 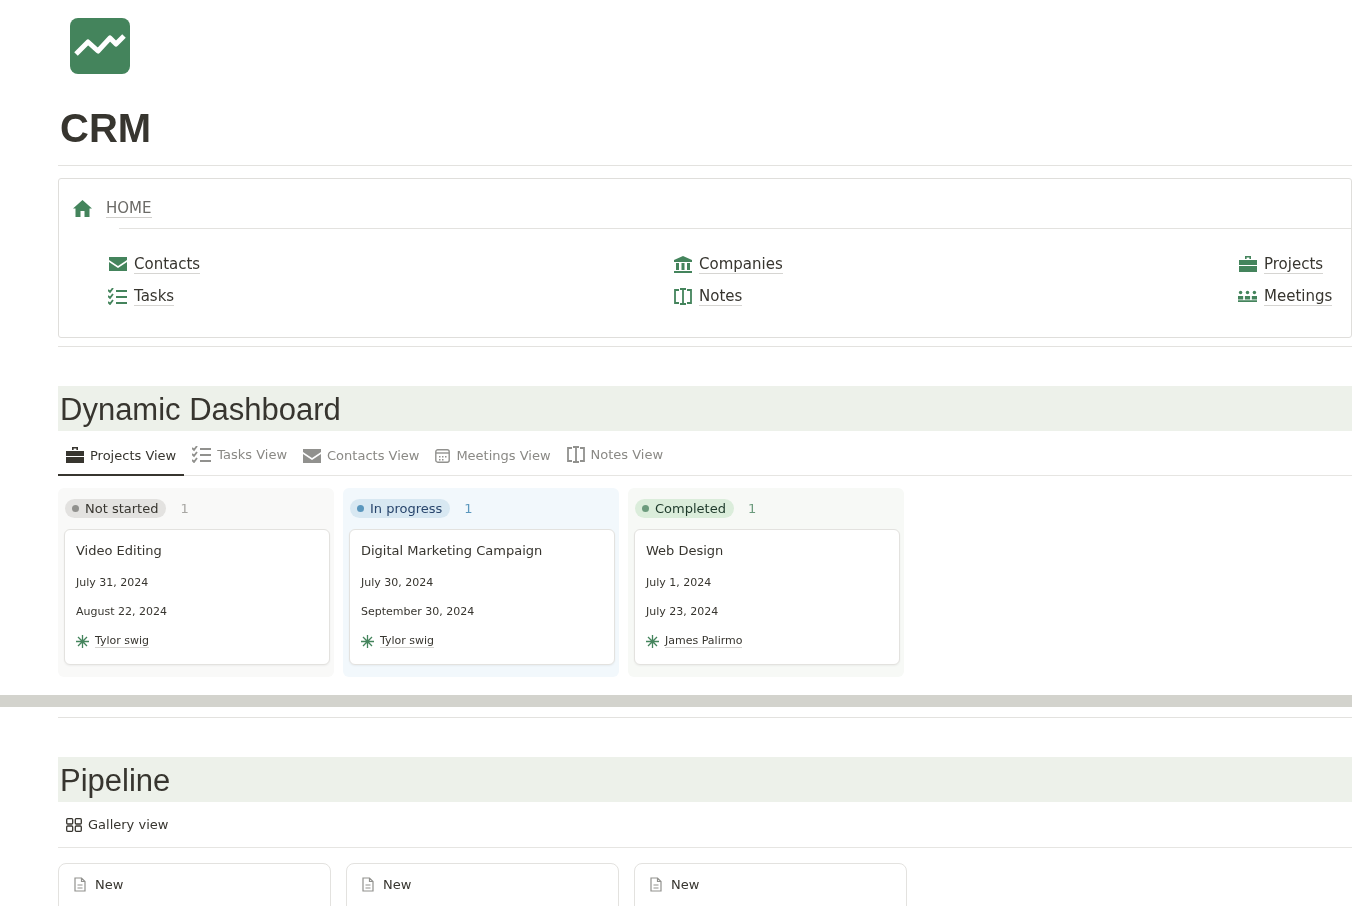 What do you see at coordinates (400, 508) in the screenshot?
I see `status-tag: In progress` at bounding box center [400, 508].